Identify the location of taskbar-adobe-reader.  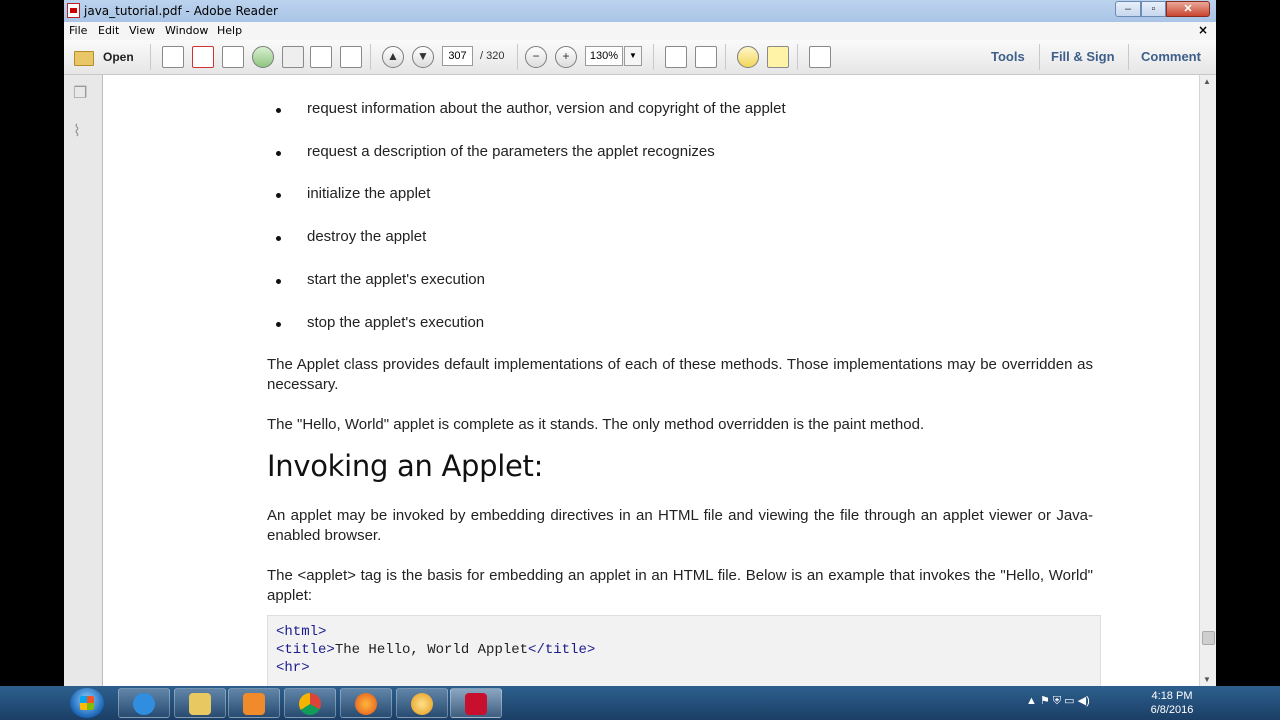
(476, 703).